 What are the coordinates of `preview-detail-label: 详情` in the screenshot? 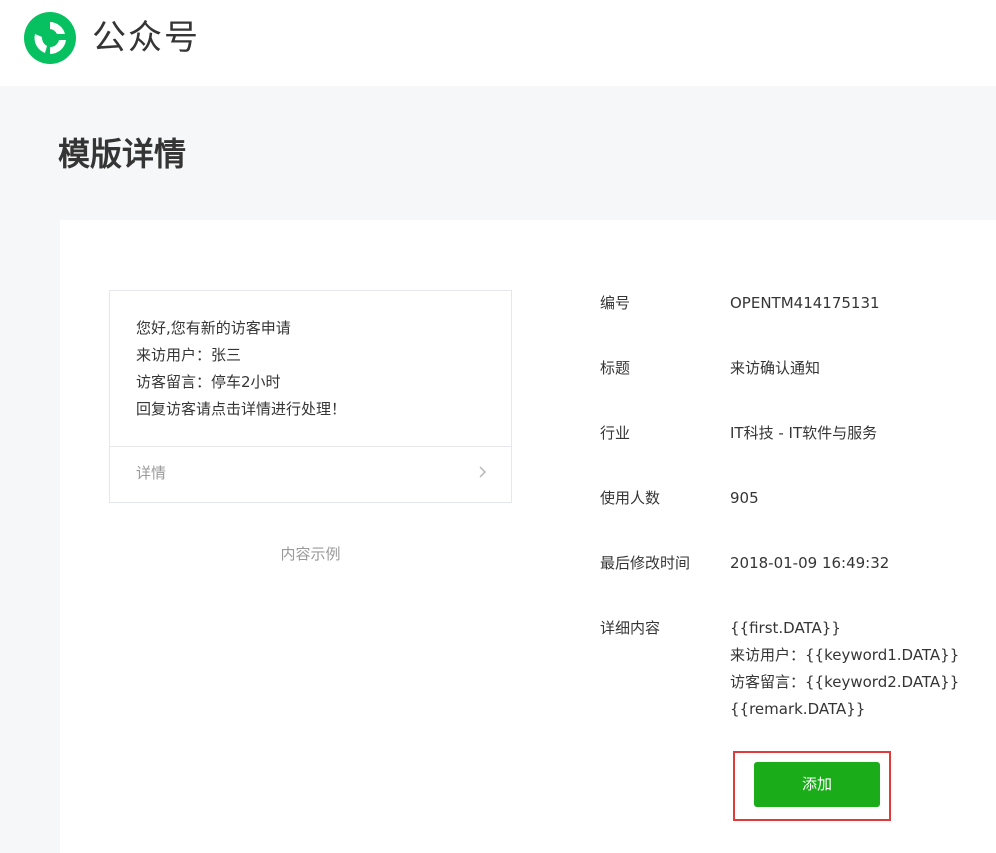 It's located at (151, 473).